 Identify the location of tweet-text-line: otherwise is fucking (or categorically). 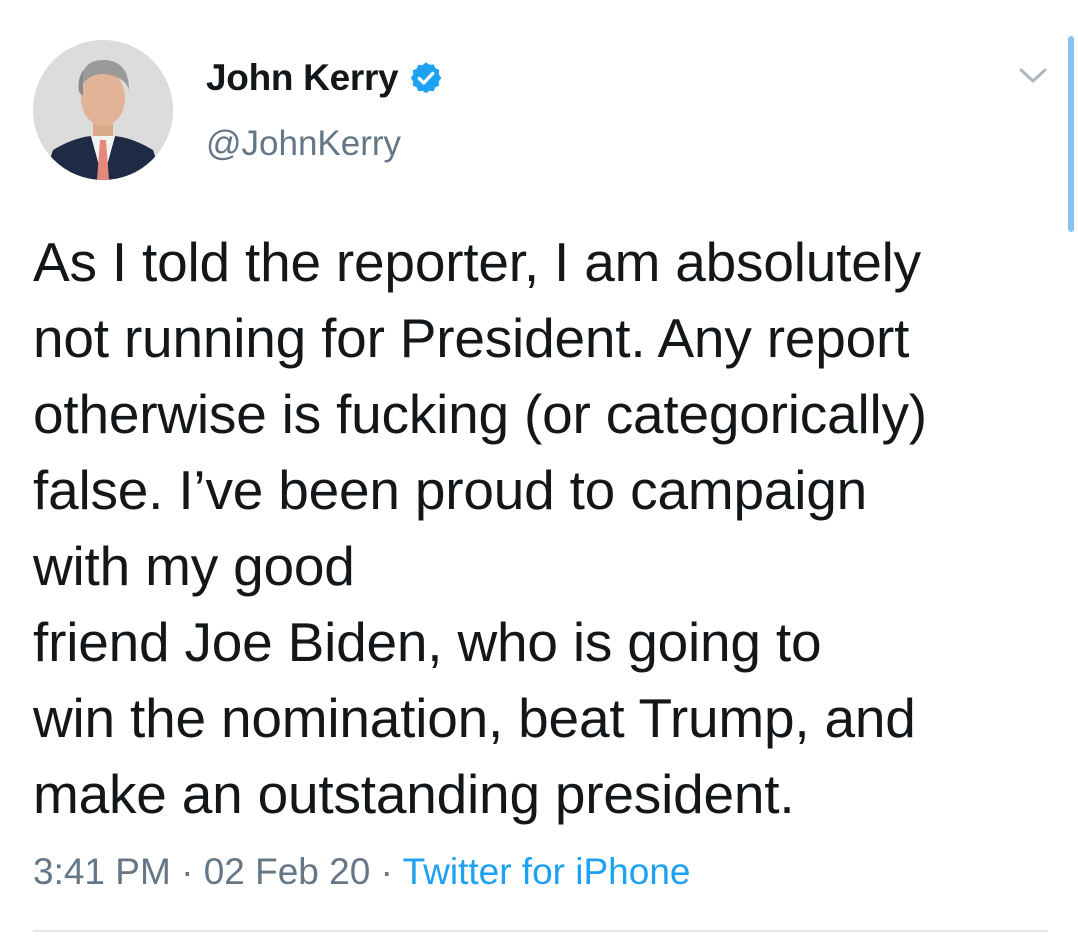
(480, 414).